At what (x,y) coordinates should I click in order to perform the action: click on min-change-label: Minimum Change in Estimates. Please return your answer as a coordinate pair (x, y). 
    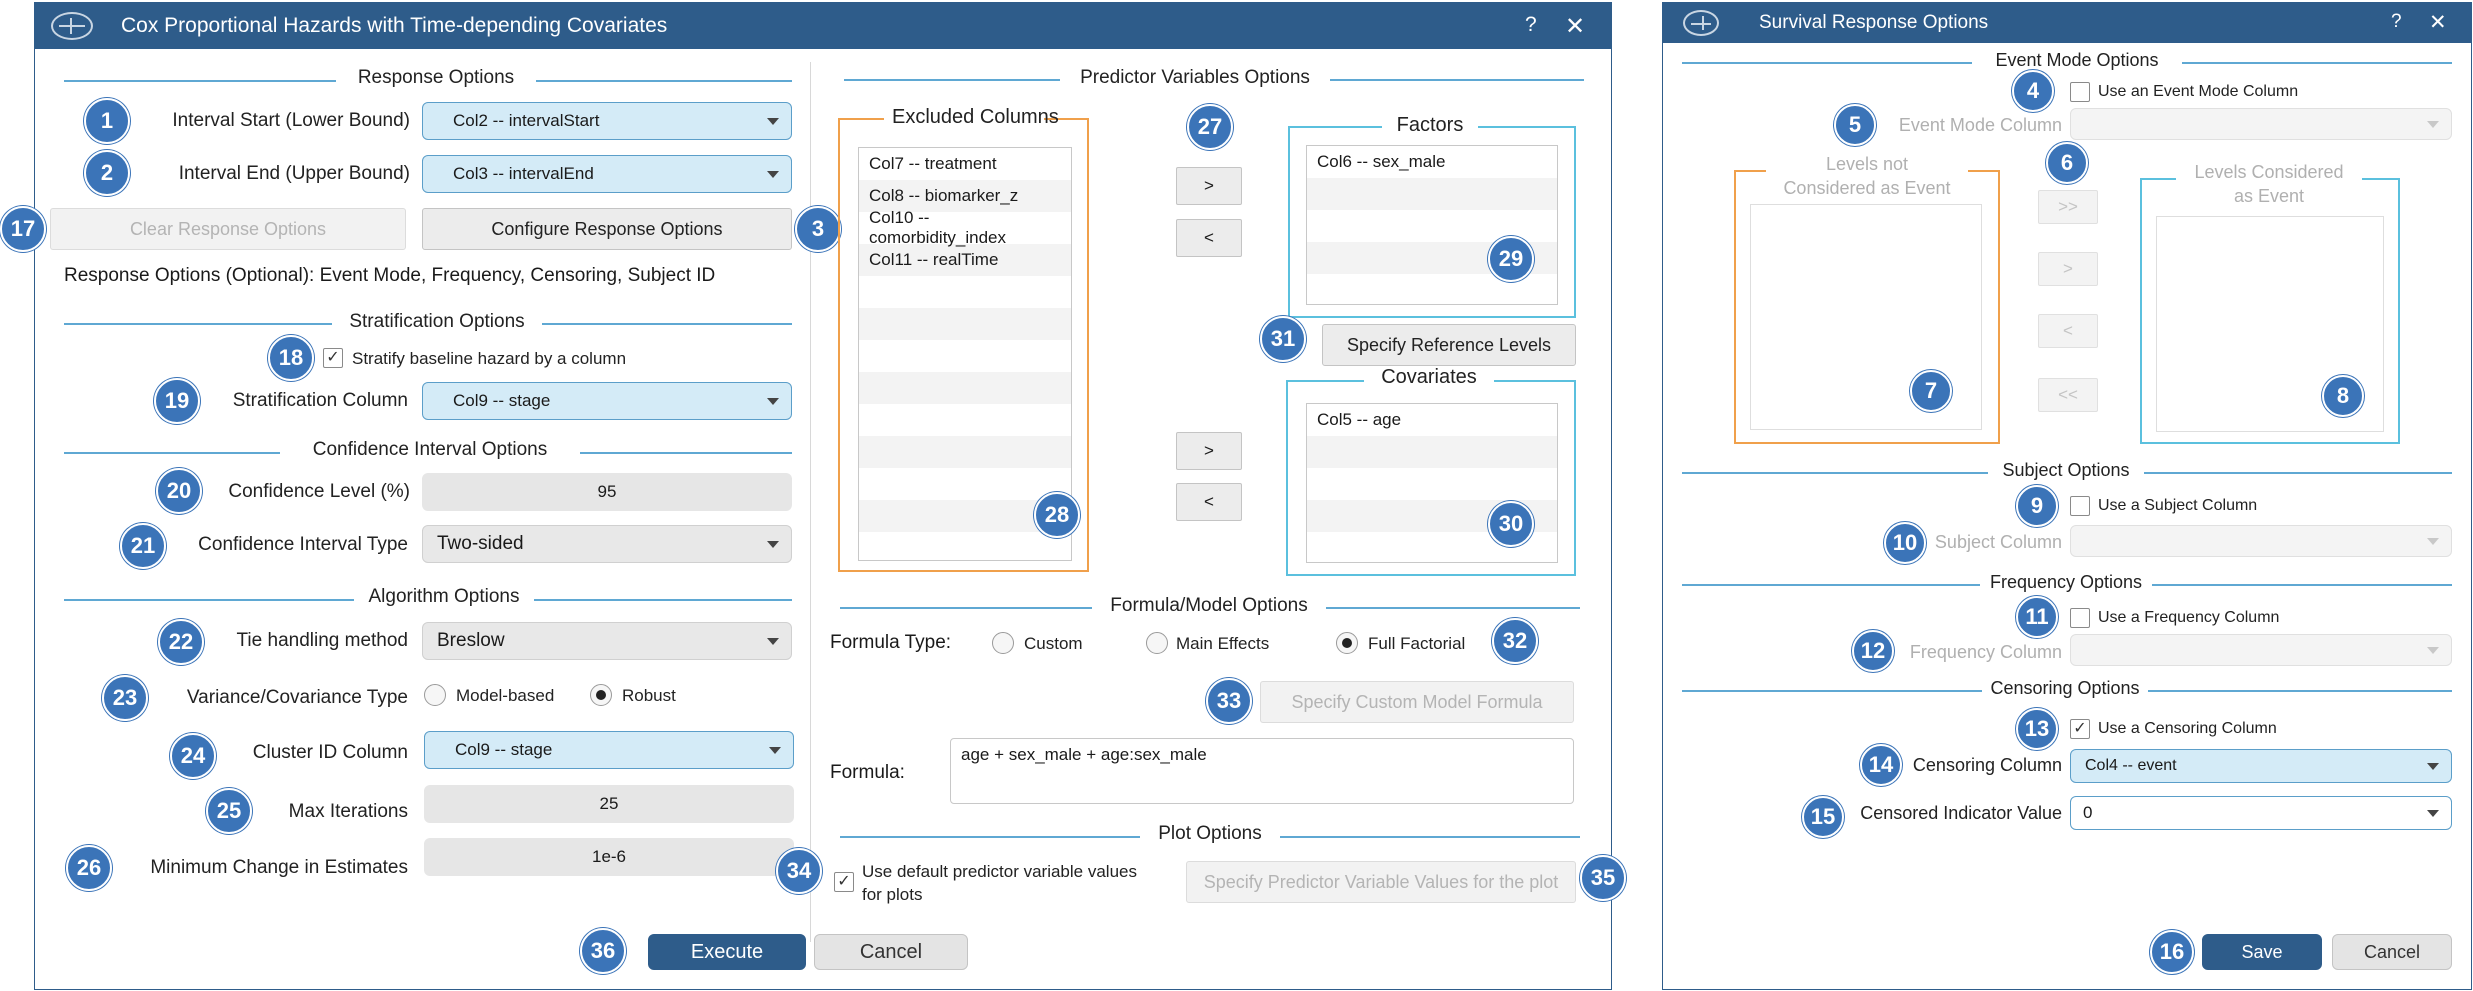
    Looking at the image, I should click on (279, 867).